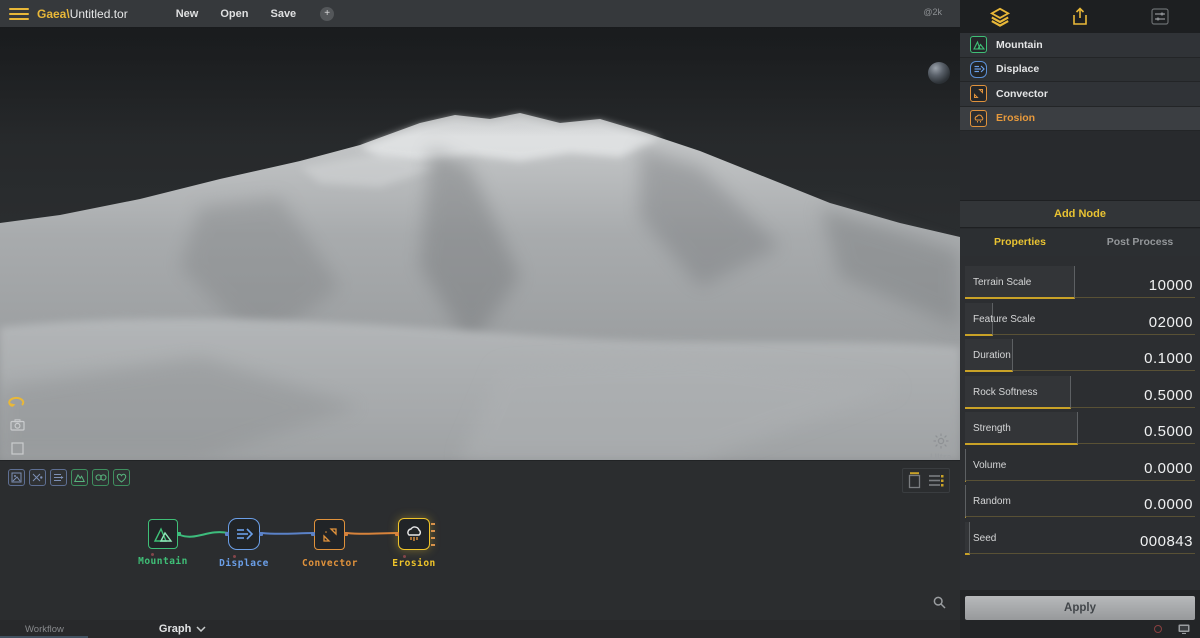 The height and width of the screenshot is (638, 1200). I want to click on graph-node-label: Convector, so click(330, 563).